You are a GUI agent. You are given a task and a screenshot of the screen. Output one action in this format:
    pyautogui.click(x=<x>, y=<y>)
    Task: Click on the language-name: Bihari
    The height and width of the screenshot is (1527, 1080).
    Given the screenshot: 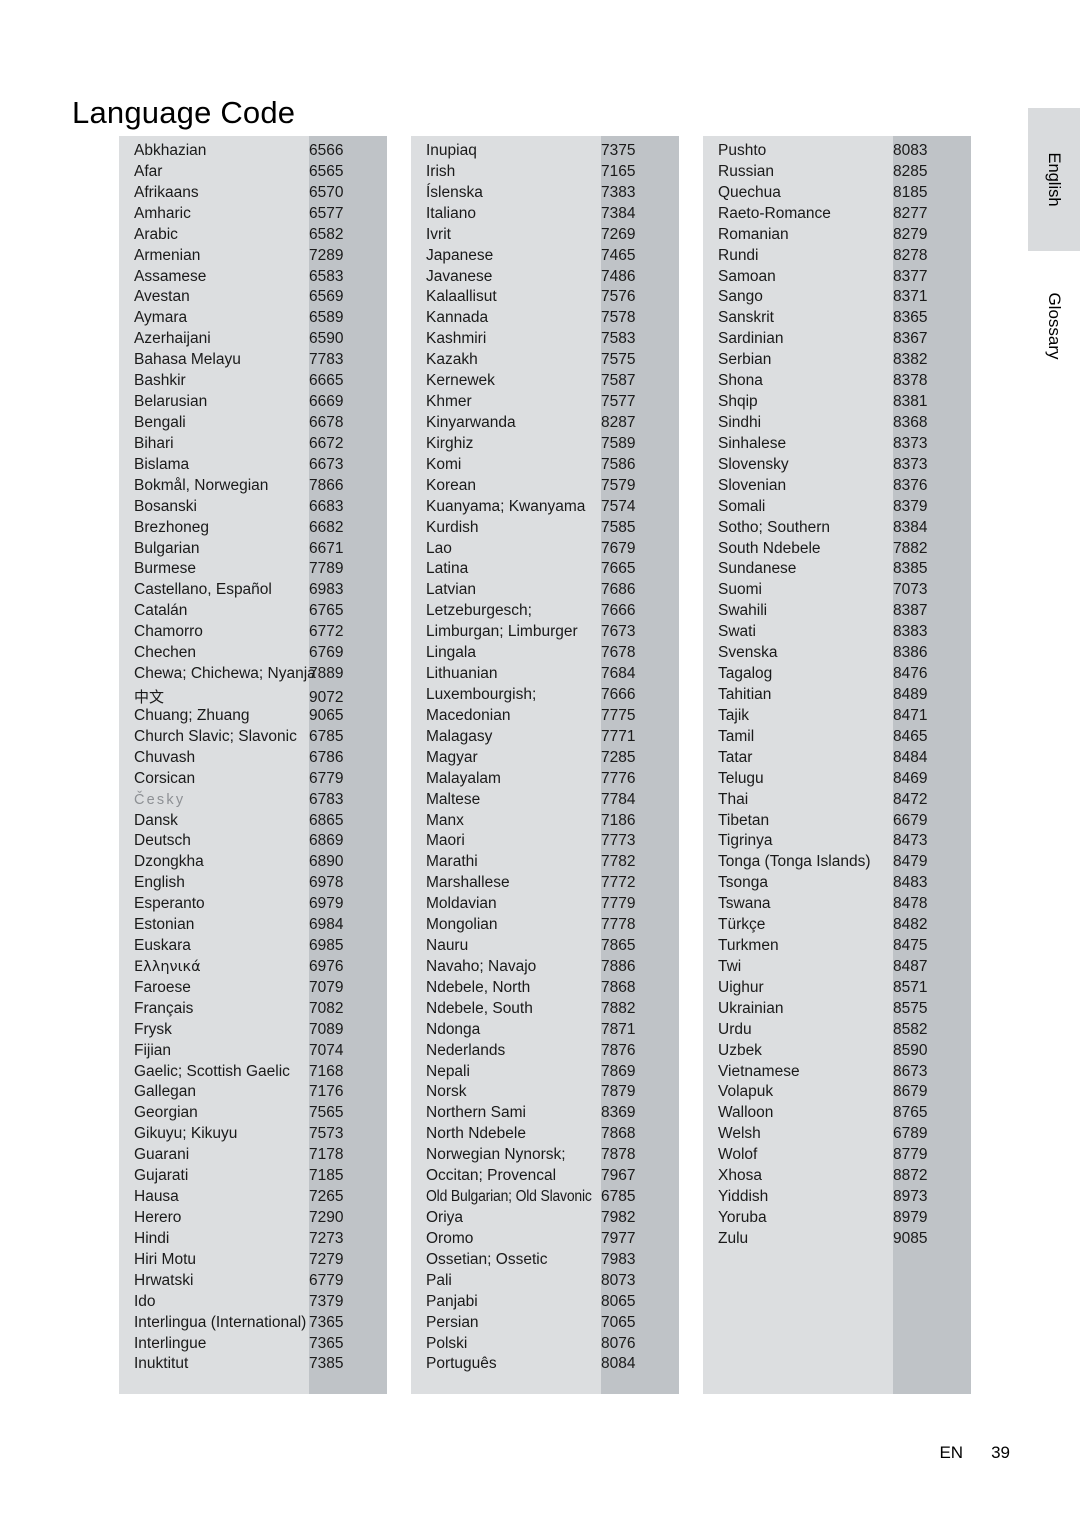 What is the action you would take?
    pyautogui.click(x=154, y=443)
    